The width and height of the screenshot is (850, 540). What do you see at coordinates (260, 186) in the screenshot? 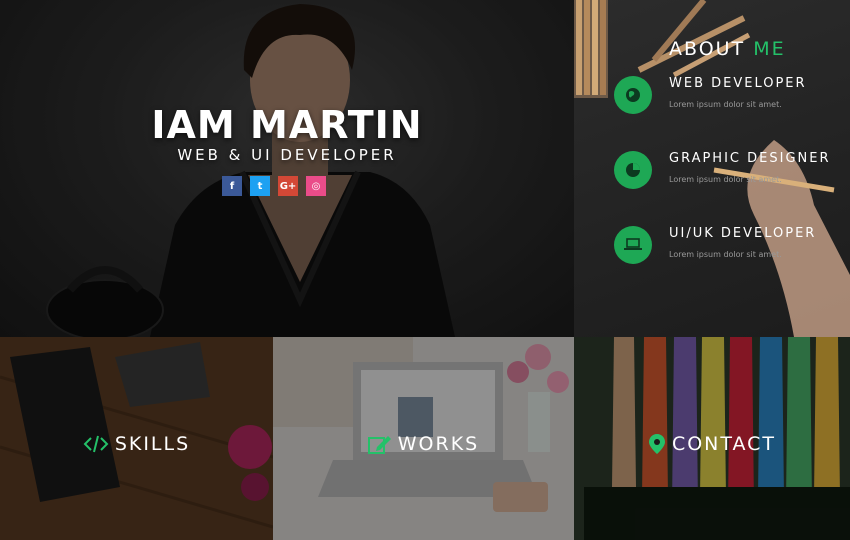
I see `twitter-icon: t` at bounding box center [260, 186].